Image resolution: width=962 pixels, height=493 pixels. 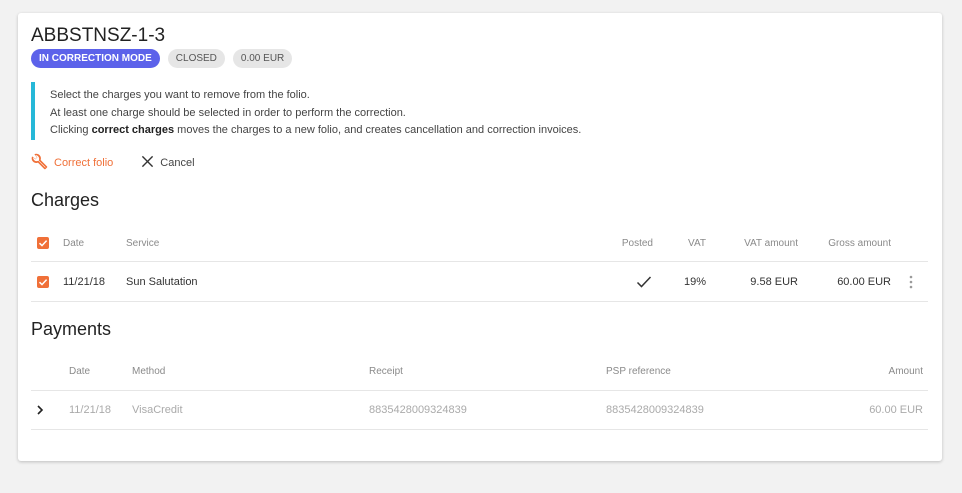 What do you see at coordinates (162, 281) in the screenshot?
I see `charge-service: Sun Salutation` at bounding box center [162, 281].